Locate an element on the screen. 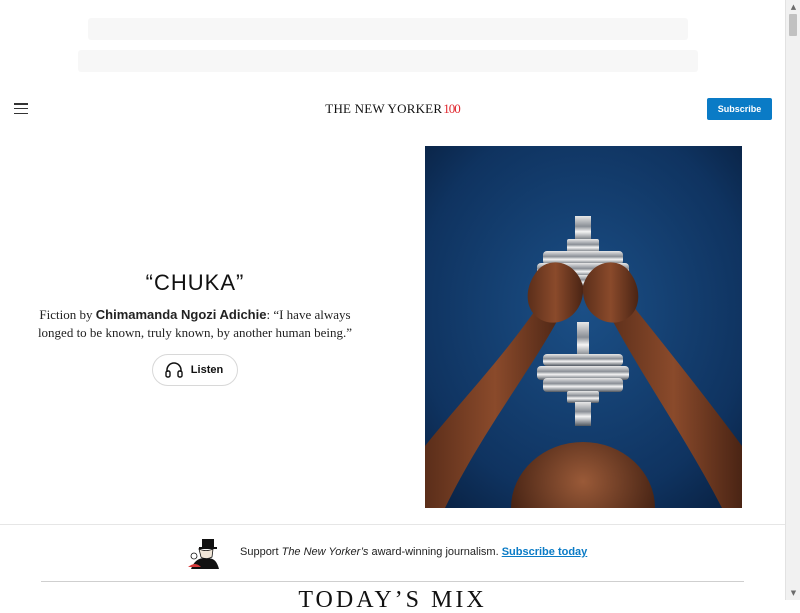  support-prefix: Support is located at coordinates (261, 552).